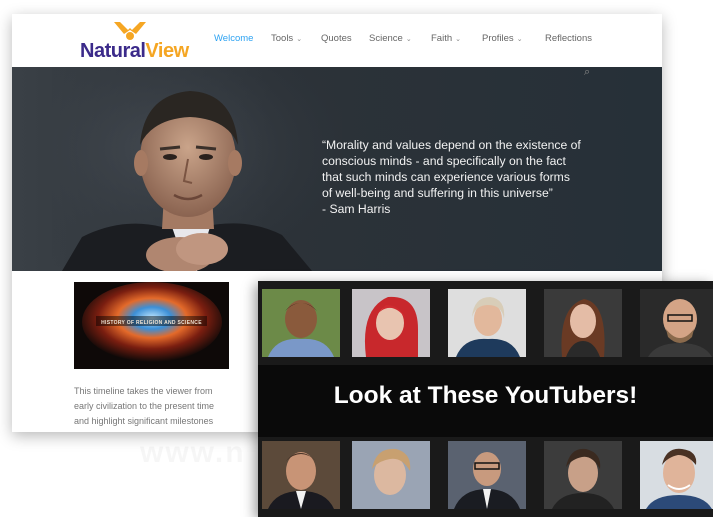 This screenshot has width=713, height=517. I want to click on nav-label: Reflections, so click(568, 38).